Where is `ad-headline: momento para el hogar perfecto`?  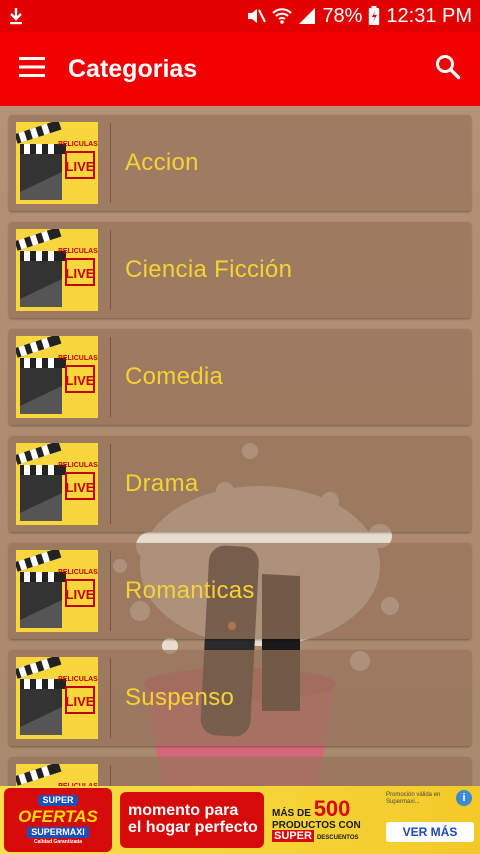 ad-headline: momento para el hogar perfecto is located at coordinates (192, 820).